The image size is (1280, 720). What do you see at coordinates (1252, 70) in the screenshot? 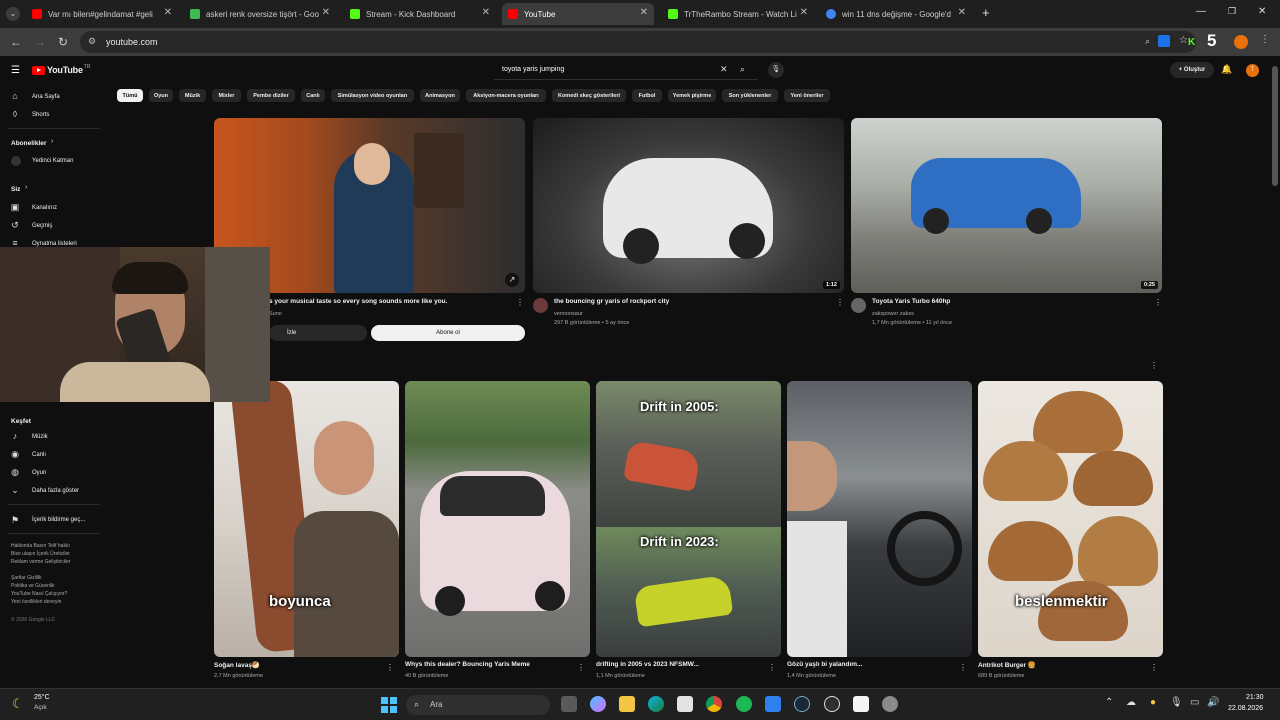
I see `youtube-avatar: T` at bounding box center [1252, 70].